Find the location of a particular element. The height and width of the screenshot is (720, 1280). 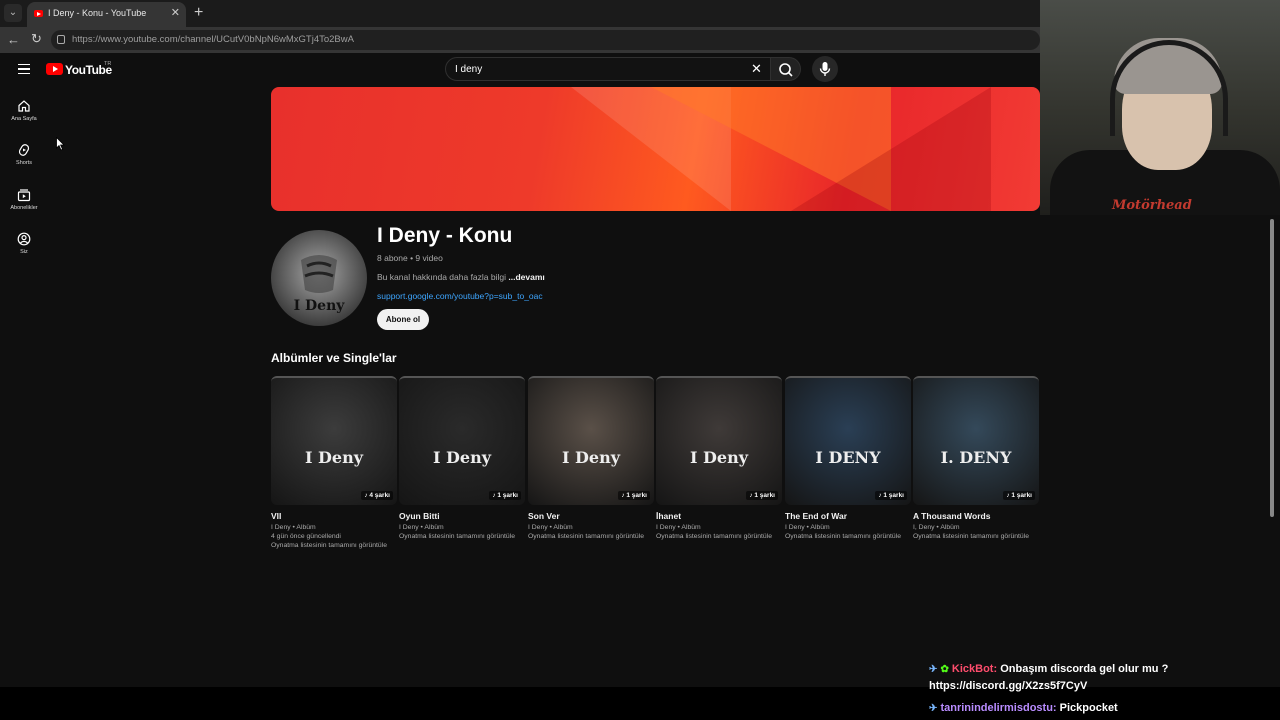

album-title: A Thousand Words is located at coordinates (976, 516).